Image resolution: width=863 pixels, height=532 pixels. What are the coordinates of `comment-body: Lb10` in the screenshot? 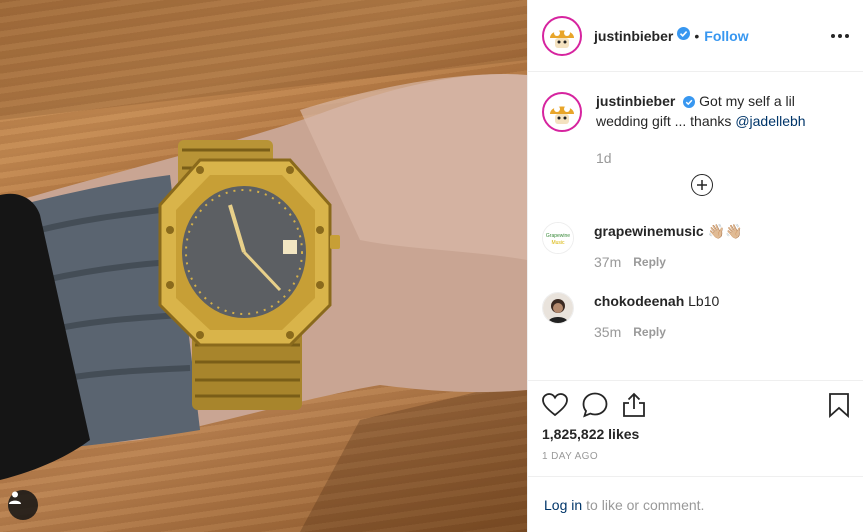 It's located at (704, 301).